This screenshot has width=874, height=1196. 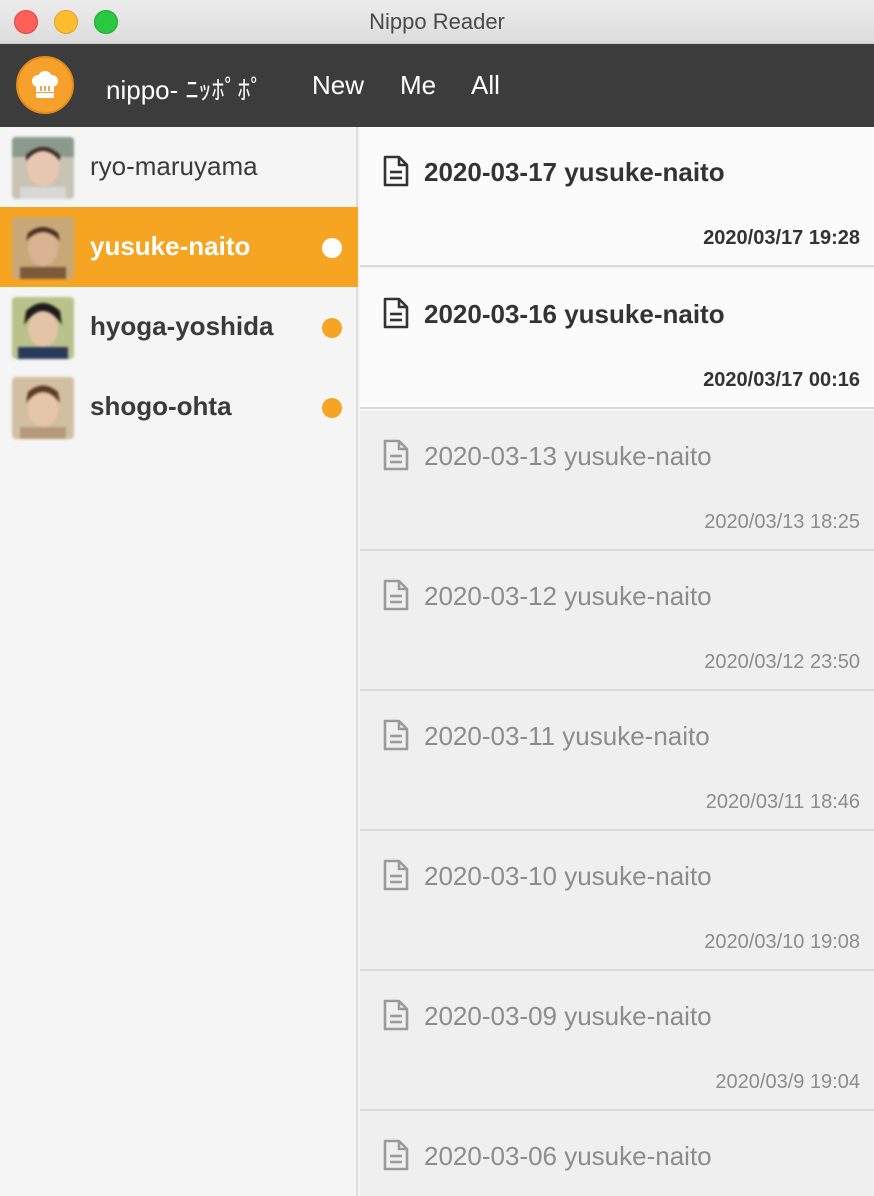 I want to click on report-title: 2020-03-17 yusuke-naito, so click(x=574, y=172).